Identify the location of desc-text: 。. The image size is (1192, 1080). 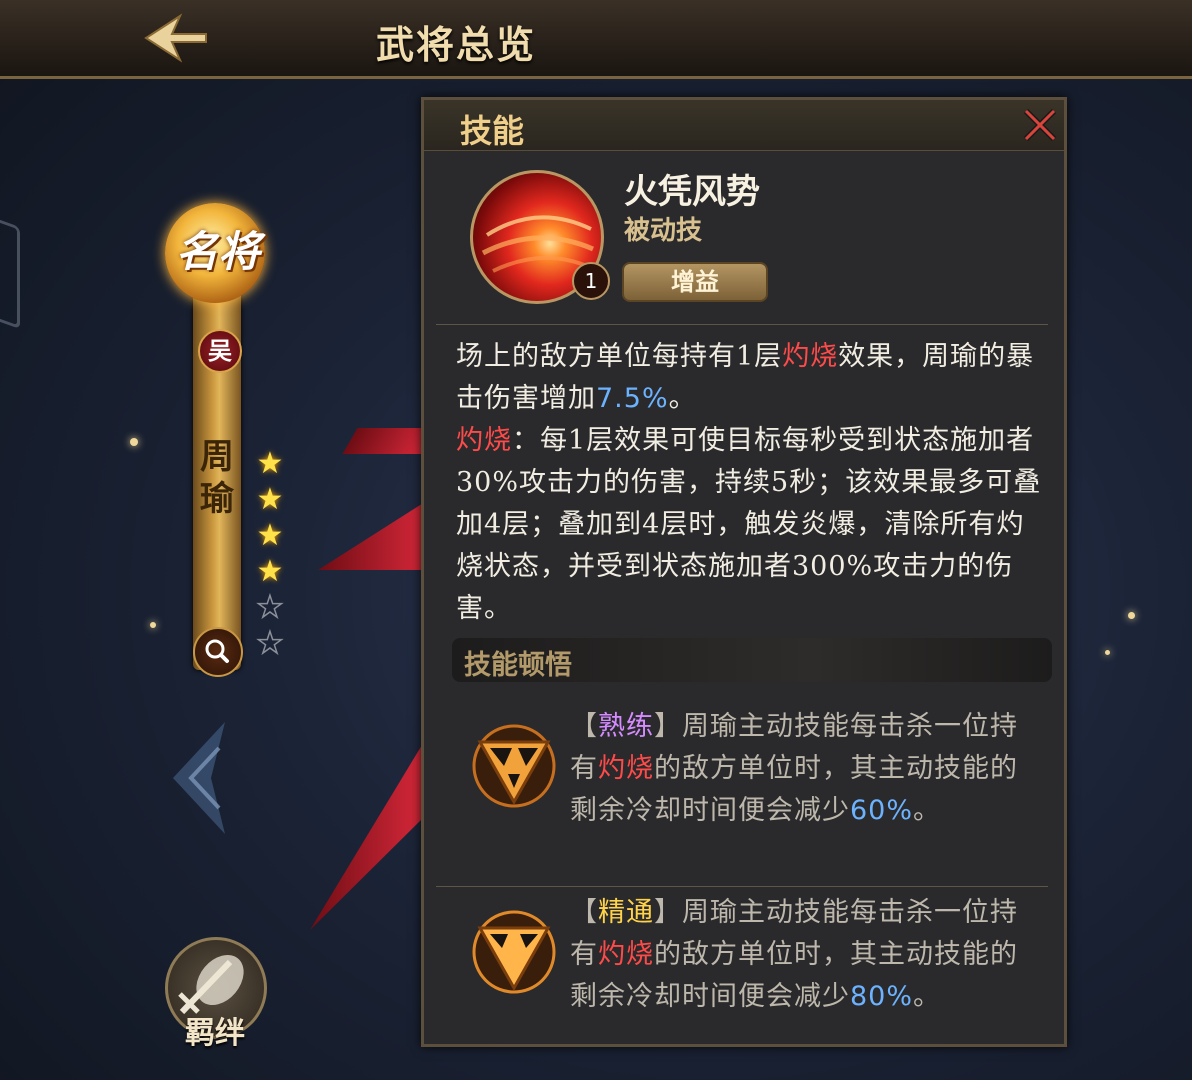
(682, 398).